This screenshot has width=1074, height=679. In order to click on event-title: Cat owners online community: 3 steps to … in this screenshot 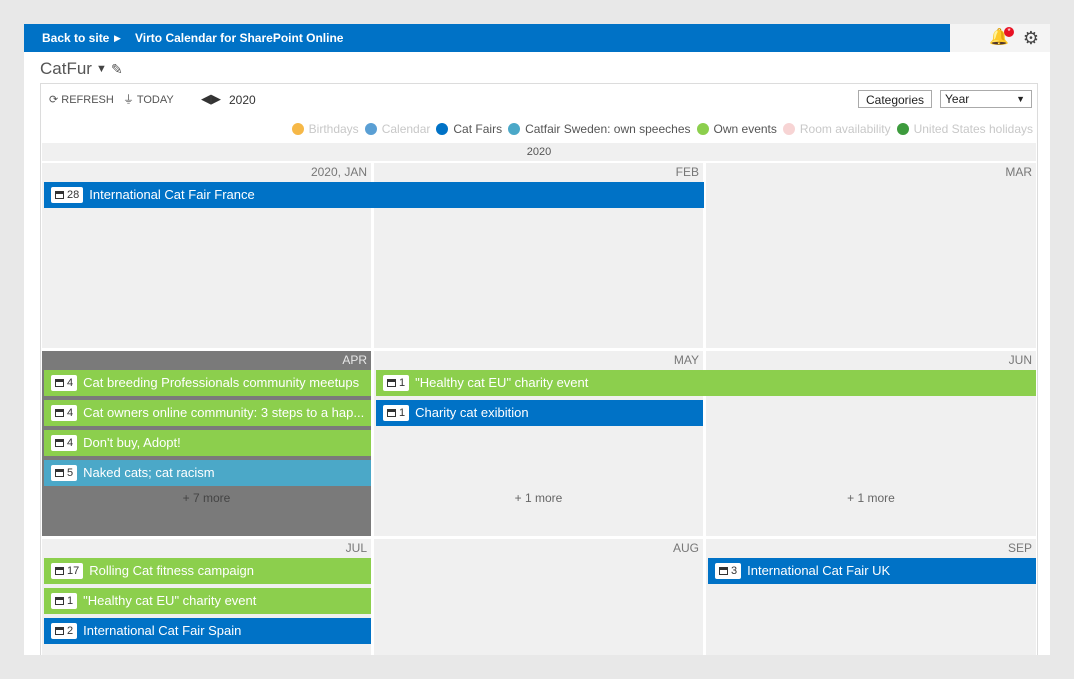, I will do `click(224, 412)`.